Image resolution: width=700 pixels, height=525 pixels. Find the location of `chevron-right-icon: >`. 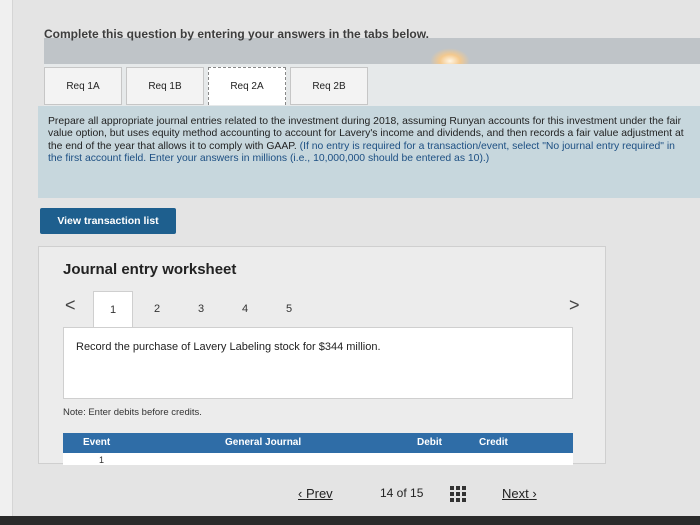

chevron-right-icon: > is located at coordinates (574, 305).